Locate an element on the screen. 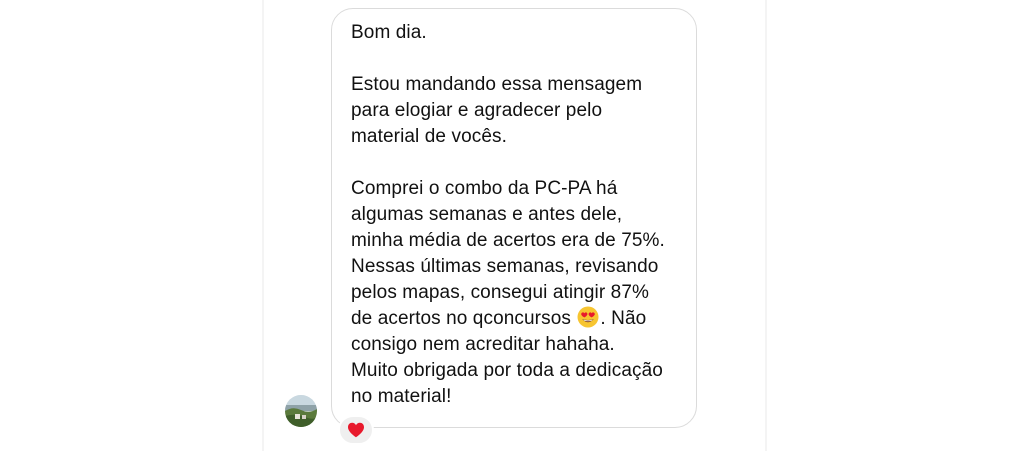  sender-avatar is located at coordinates (301, 411).